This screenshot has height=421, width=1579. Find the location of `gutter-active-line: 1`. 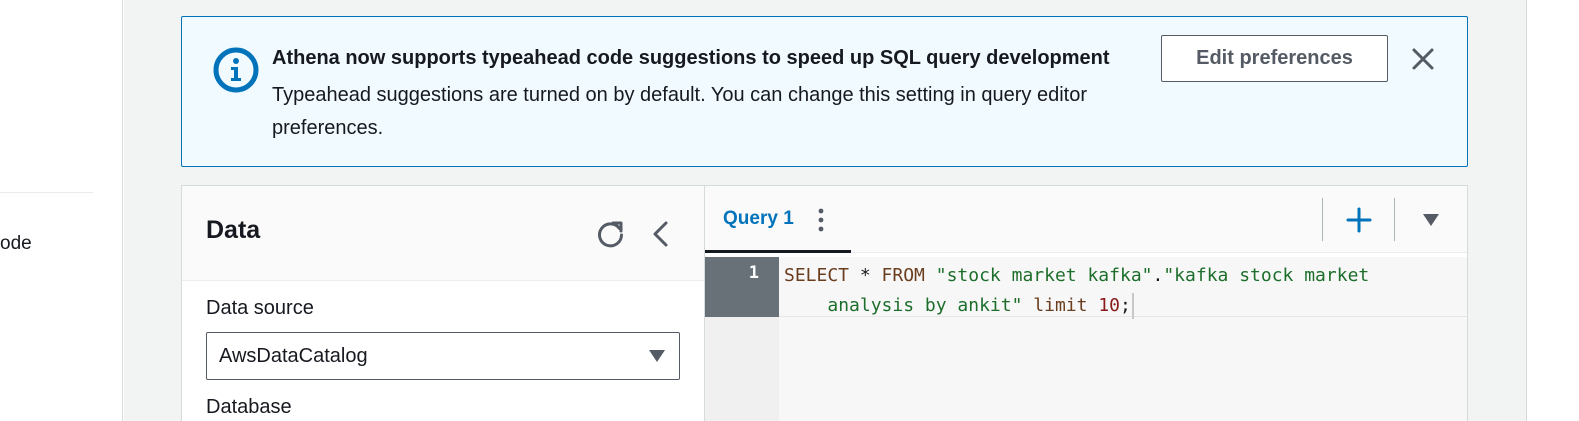

gutter-active-line: 1 is located at coordinates (742, 287).